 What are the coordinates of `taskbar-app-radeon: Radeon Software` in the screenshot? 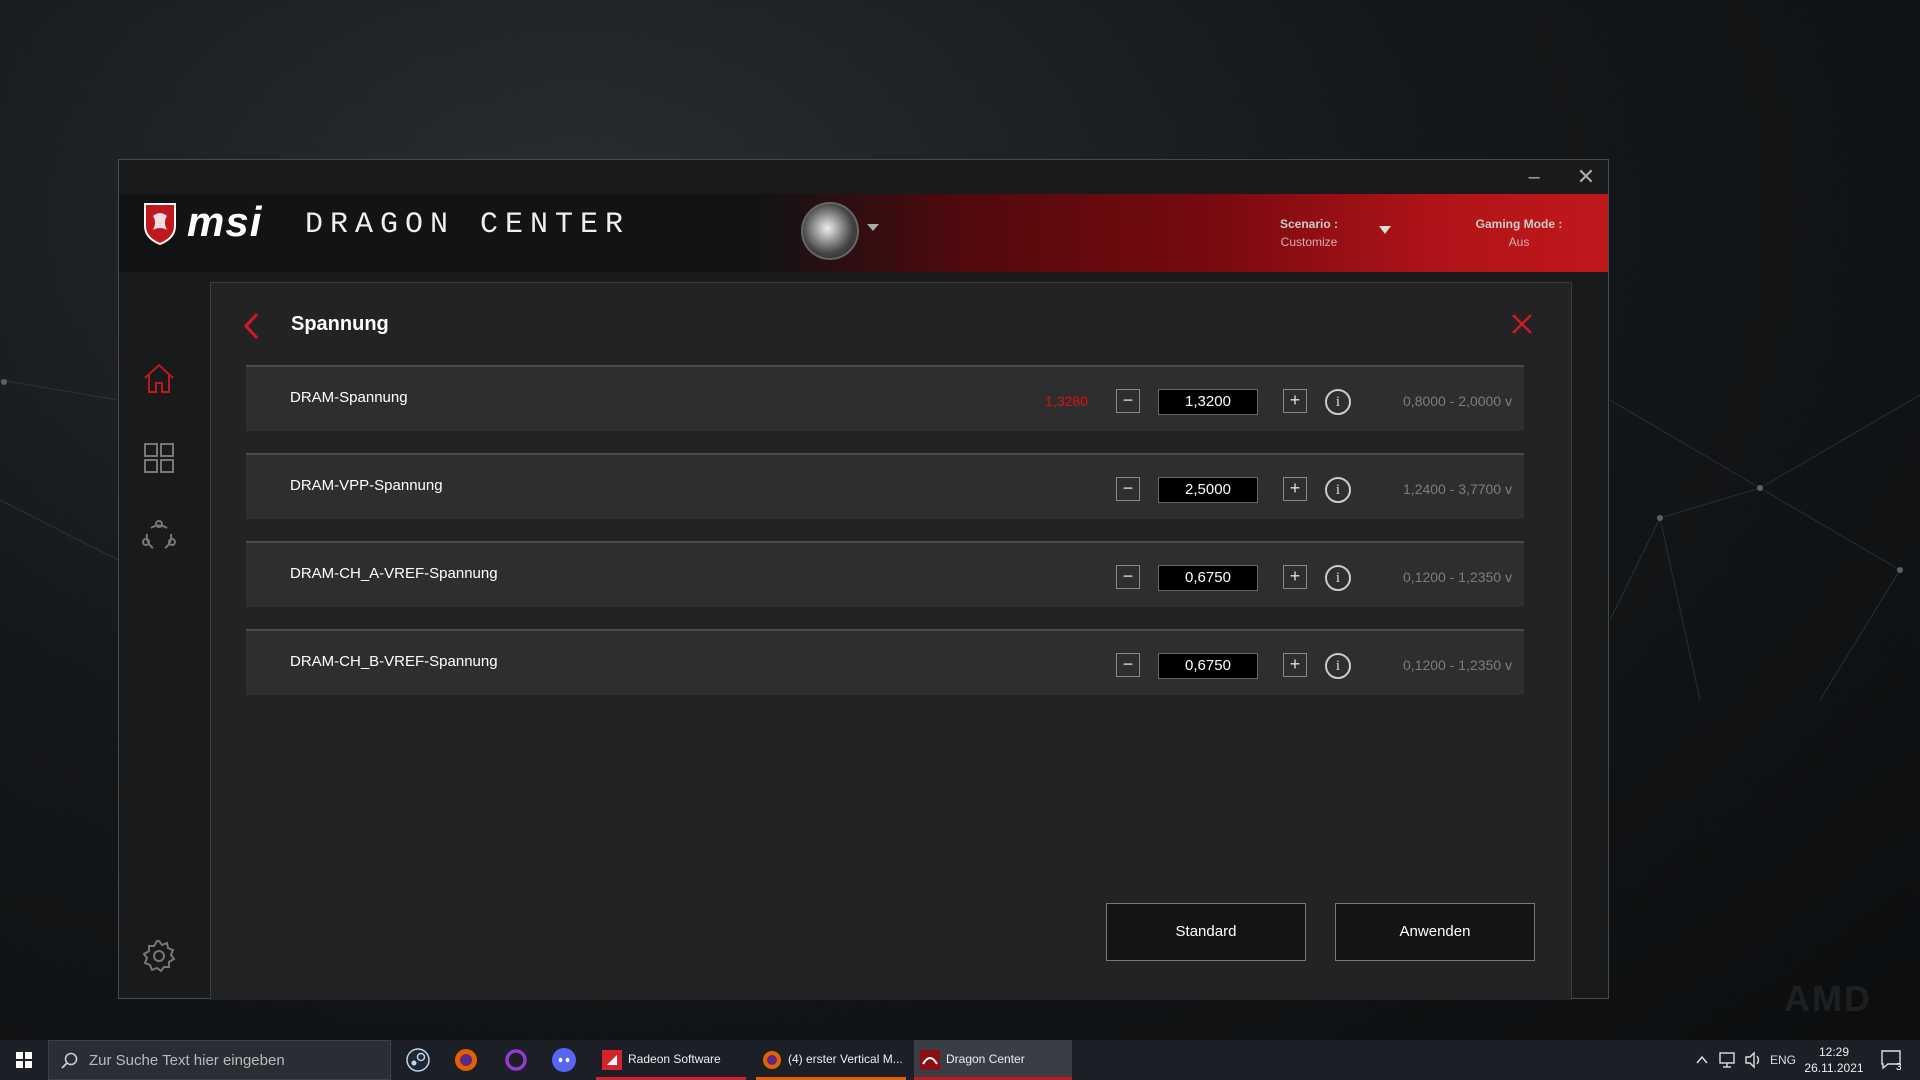 It's located at (671, 1060).